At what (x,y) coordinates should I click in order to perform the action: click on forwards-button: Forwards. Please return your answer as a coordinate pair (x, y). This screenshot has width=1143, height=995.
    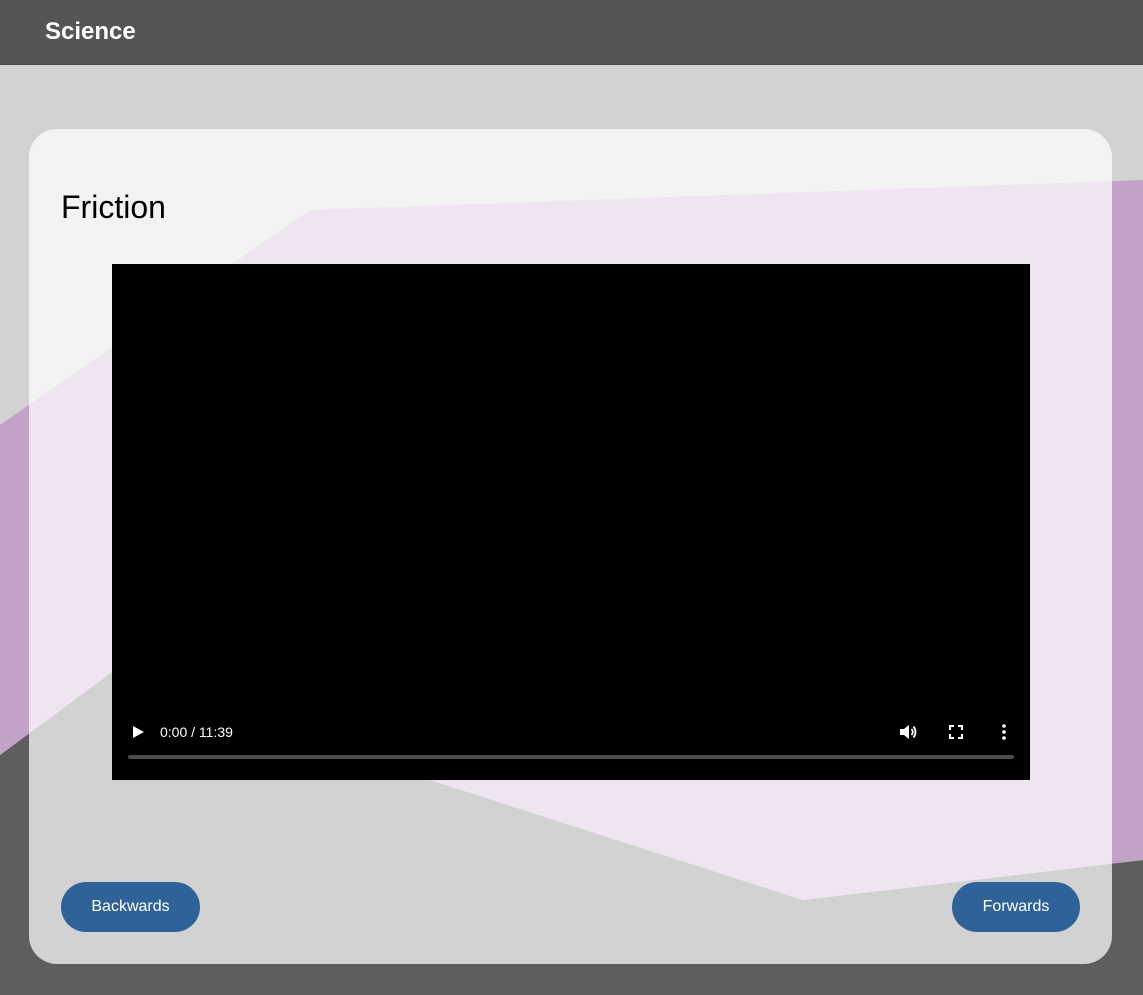
    Looking at the image, I should click on (1016, 907).